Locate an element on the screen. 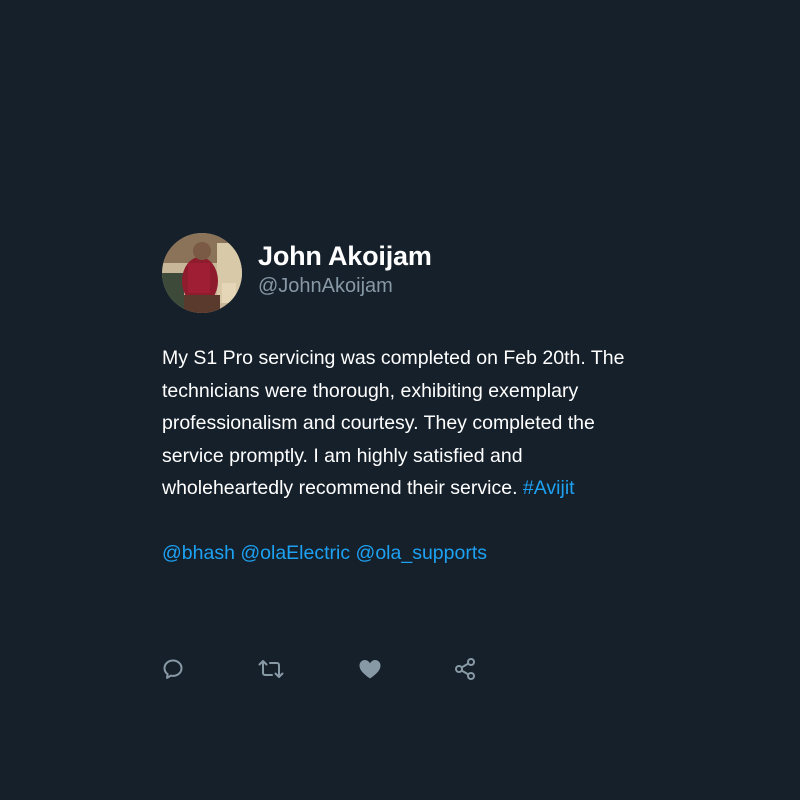  reply-icon is located at coordinates (173, 669).